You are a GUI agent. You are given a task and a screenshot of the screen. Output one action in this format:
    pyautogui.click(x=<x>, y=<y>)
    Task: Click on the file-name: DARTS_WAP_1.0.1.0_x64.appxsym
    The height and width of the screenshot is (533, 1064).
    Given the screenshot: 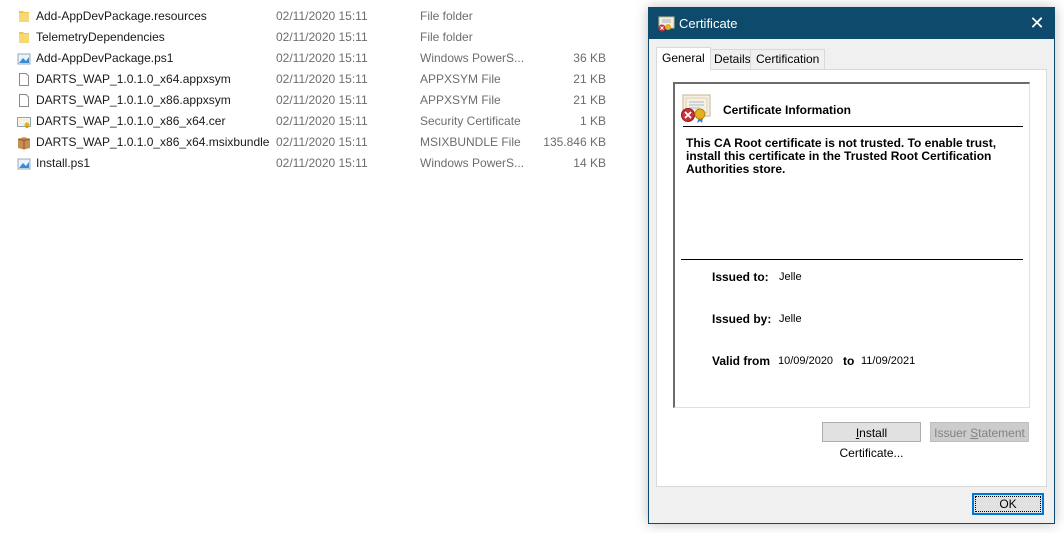 What is the action you would take?
    pyautogui.click(x=133, y=79)
    